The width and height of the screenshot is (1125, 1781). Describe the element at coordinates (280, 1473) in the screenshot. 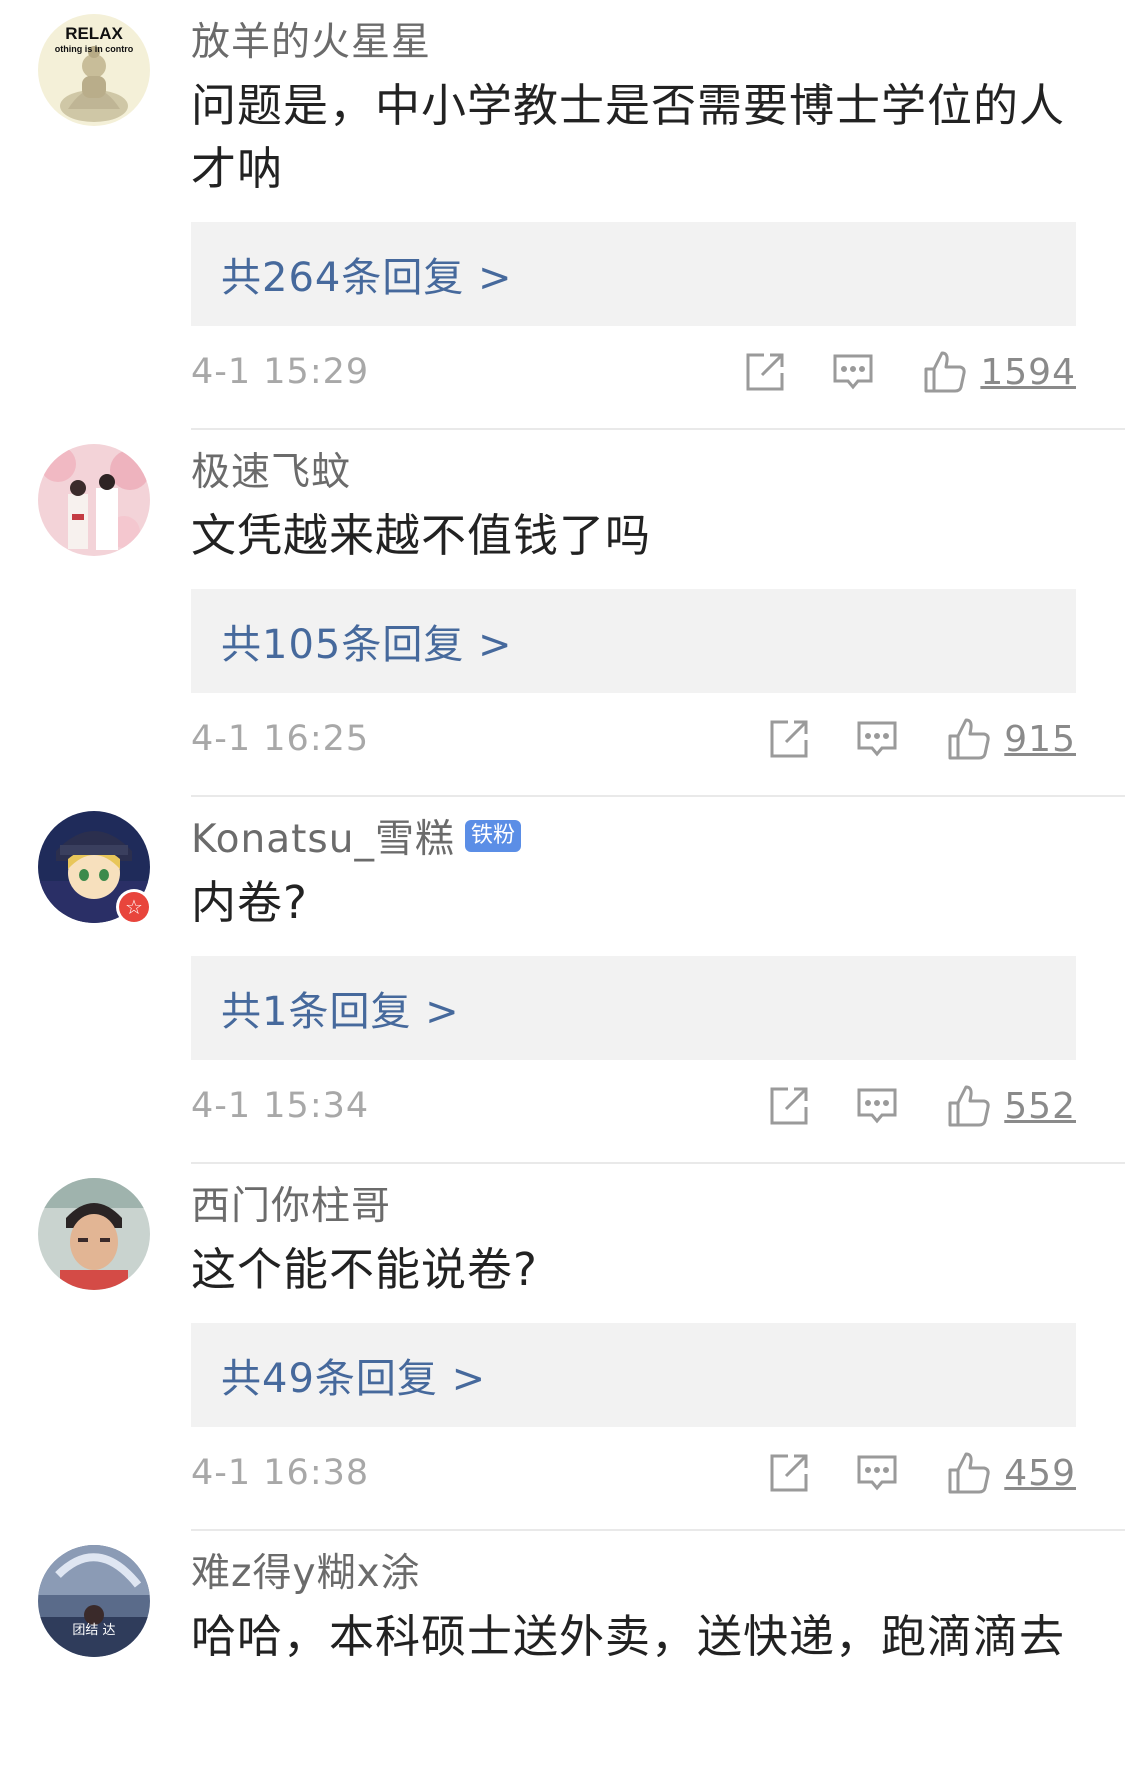

I see `timestamp: 4-1 16:38` at that location.